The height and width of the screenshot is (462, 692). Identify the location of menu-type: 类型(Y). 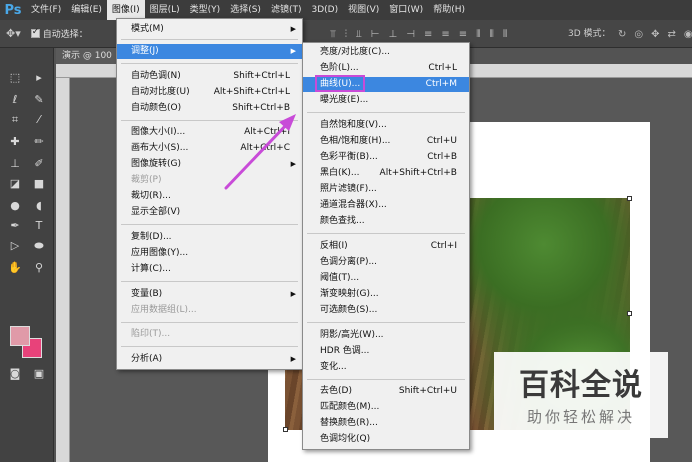
(205, 10).